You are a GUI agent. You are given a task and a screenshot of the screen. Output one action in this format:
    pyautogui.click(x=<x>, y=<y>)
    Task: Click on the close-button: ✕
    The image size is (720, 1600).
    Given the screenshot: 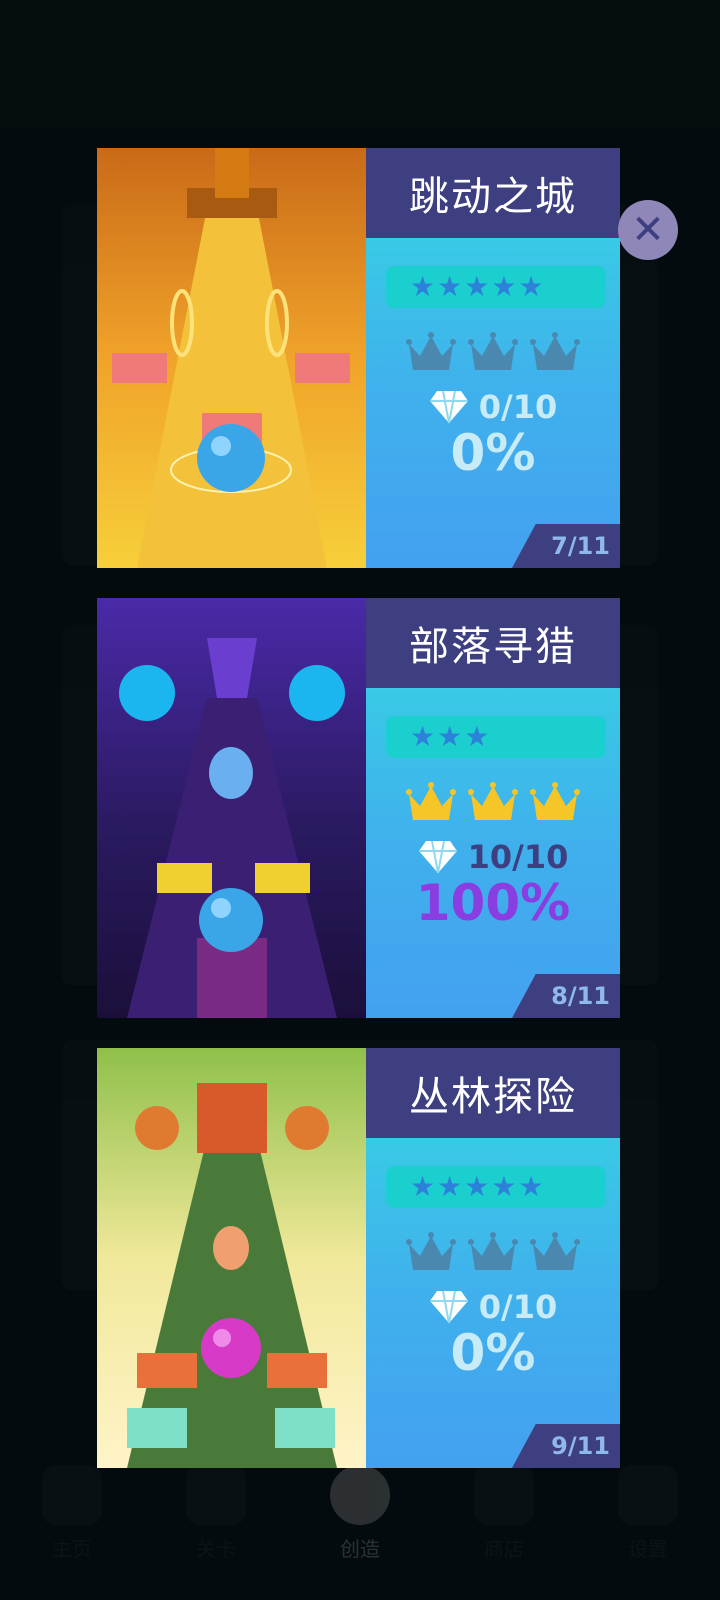 What is the action you would take?
    pyautogui.click(x=648, y=230)
    